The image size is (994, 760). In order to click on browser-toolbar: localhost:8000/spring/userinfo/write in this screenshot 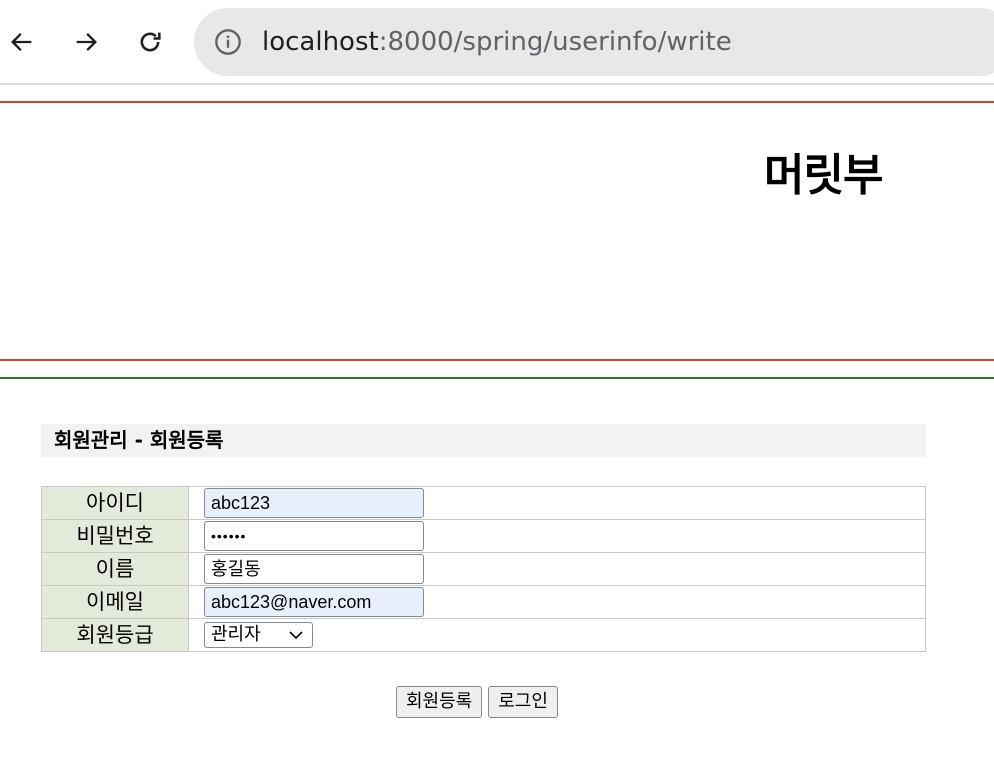, I will do `click(497, 42)`.